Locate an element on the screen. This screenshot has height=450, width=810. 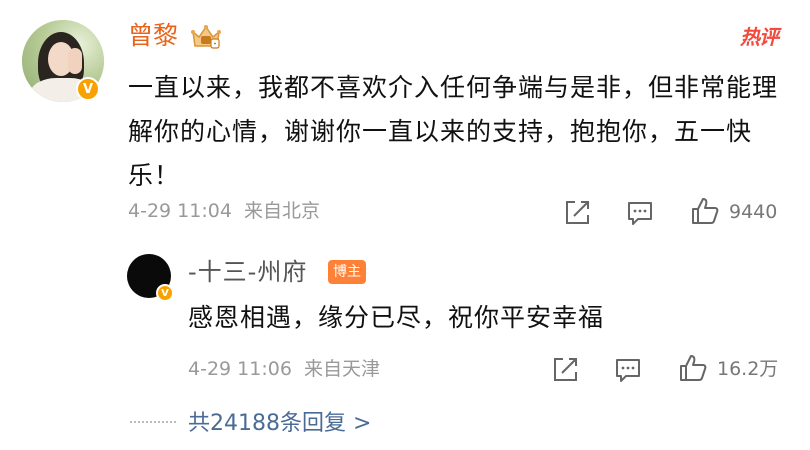
divider-dots is located at coordinates (153, 422).